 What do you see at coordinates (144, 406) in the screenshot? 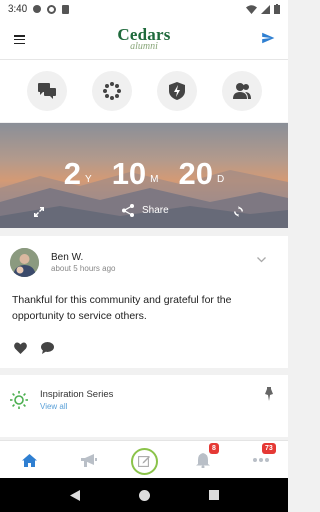
I see `inspiration-series-card: Inspiration Series View all` at bounding box center [144, 406].